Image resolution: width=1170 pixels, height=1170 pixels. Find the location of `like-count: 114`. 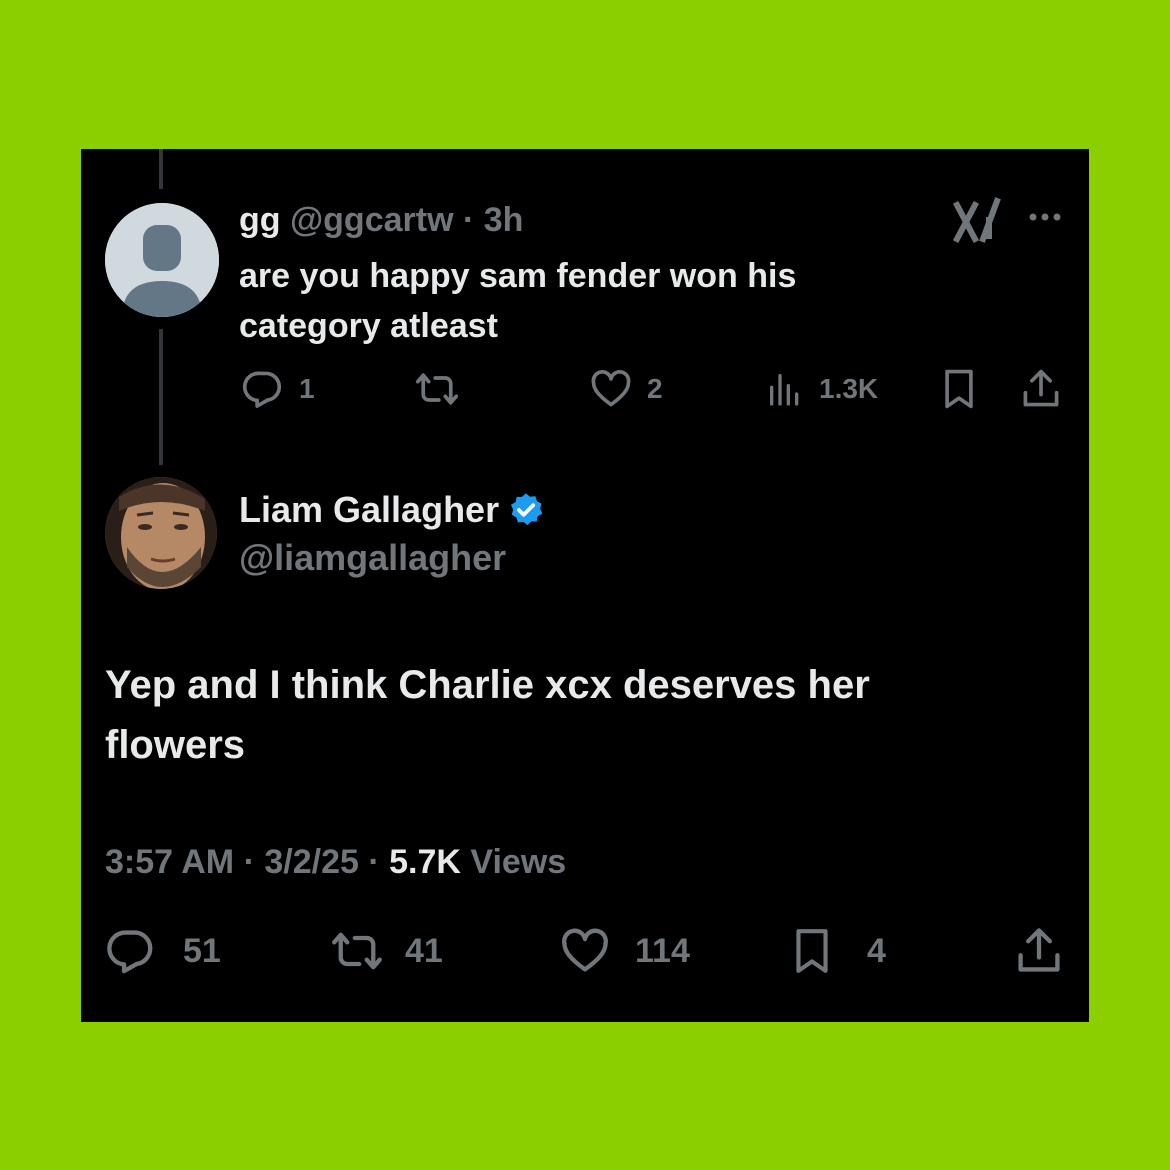

like-count: 114 is located at coordinates (662, 950).